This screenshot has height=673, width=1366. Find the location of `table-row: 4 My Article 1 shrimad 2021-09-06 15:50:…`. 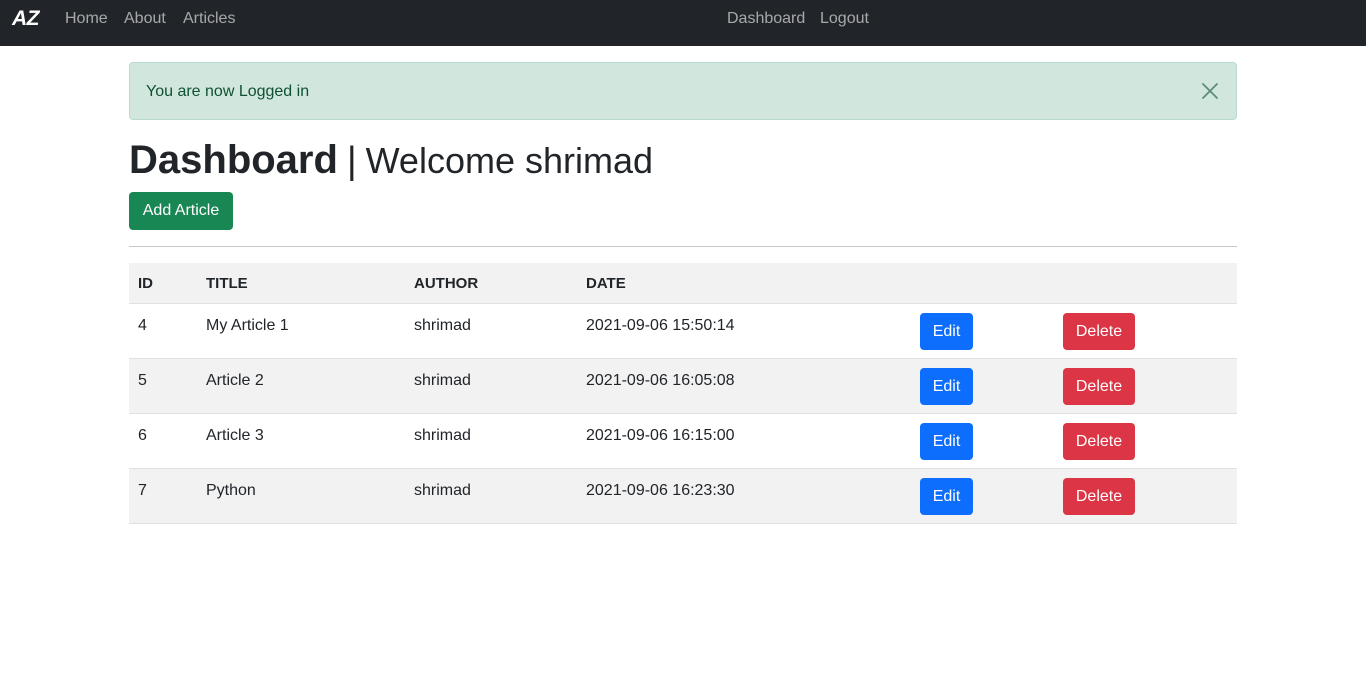

table-row: 4 My Article 1 shrimad 2021-09-06 15:50:… is located at coordinates (683, 331).